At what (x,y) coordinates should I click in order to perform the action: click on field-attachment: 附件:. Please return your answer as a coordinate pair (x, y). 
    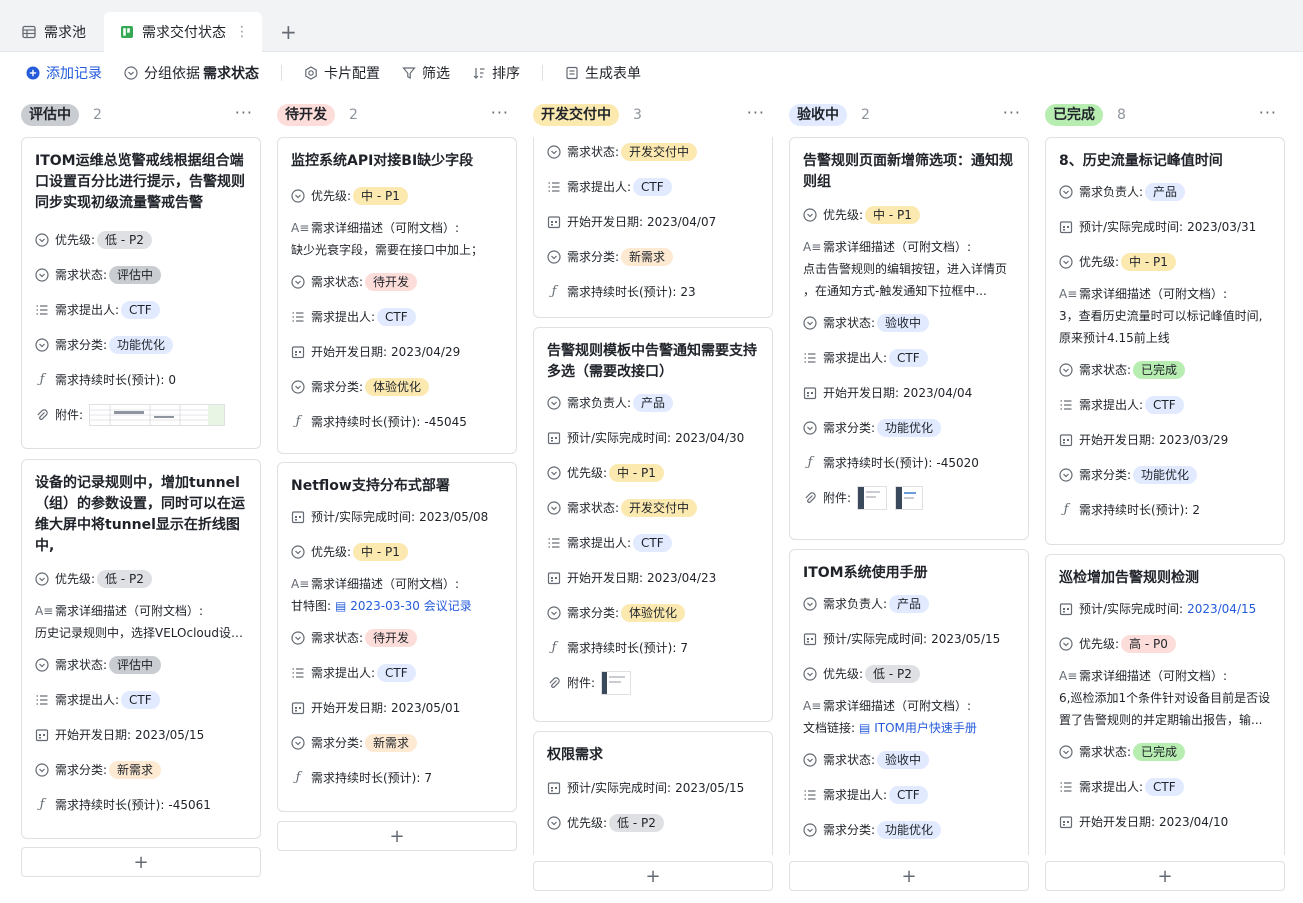
    Looking at the image, I should click on (141, 414).